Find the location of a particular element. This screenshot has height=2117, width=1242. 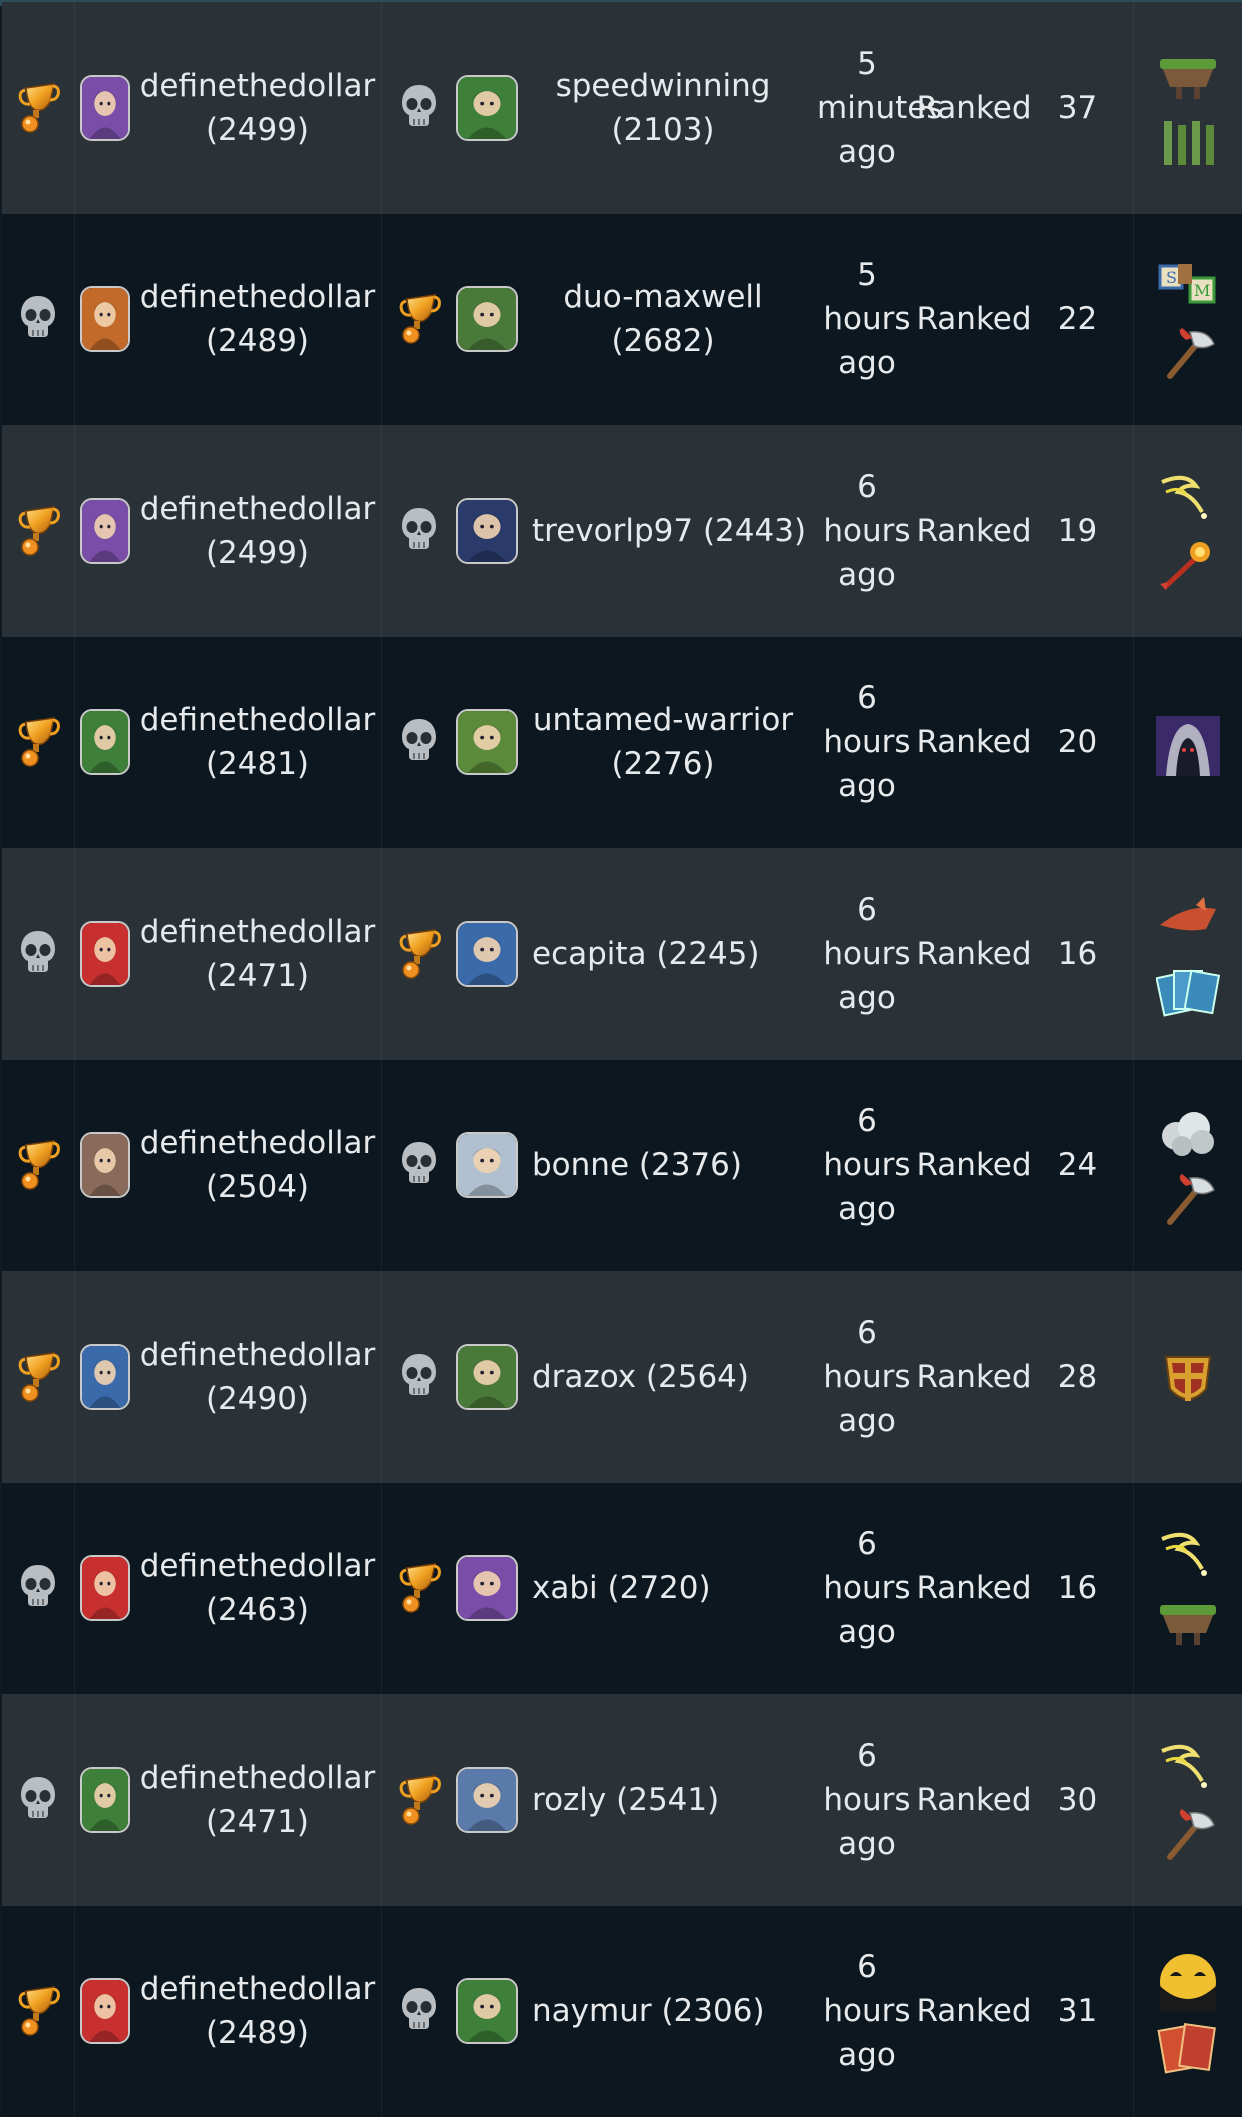

match-cards-cell: S M is located at coordinates (1188, 320).